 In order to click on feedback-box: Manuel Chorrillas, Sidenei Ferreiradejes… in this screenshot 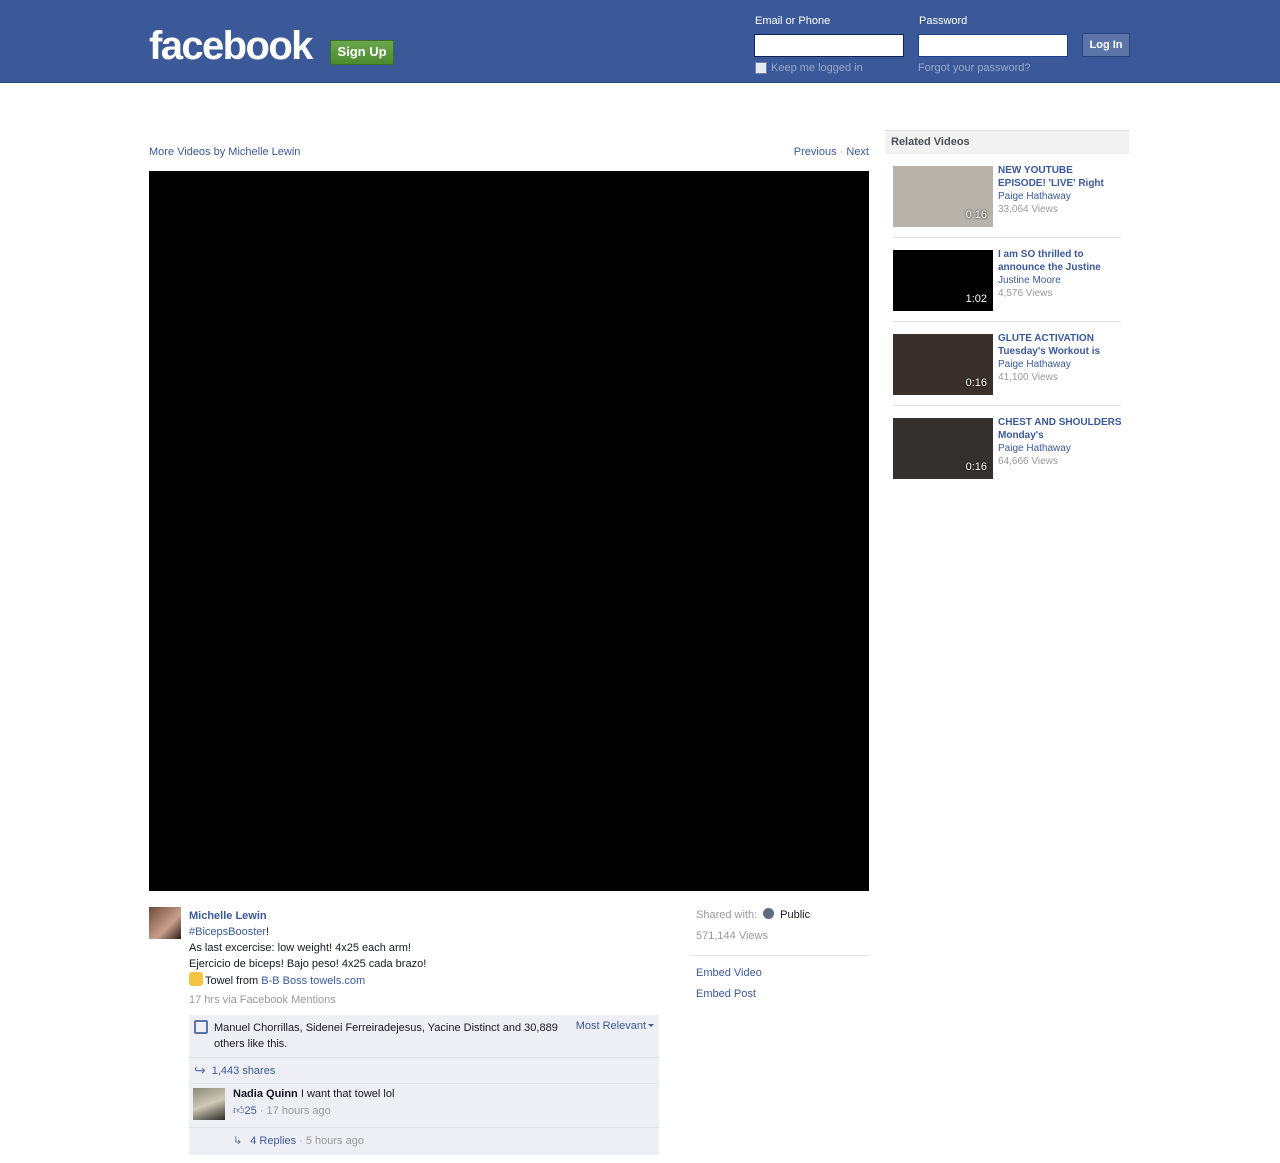, I will do `click(424, 1085)`.